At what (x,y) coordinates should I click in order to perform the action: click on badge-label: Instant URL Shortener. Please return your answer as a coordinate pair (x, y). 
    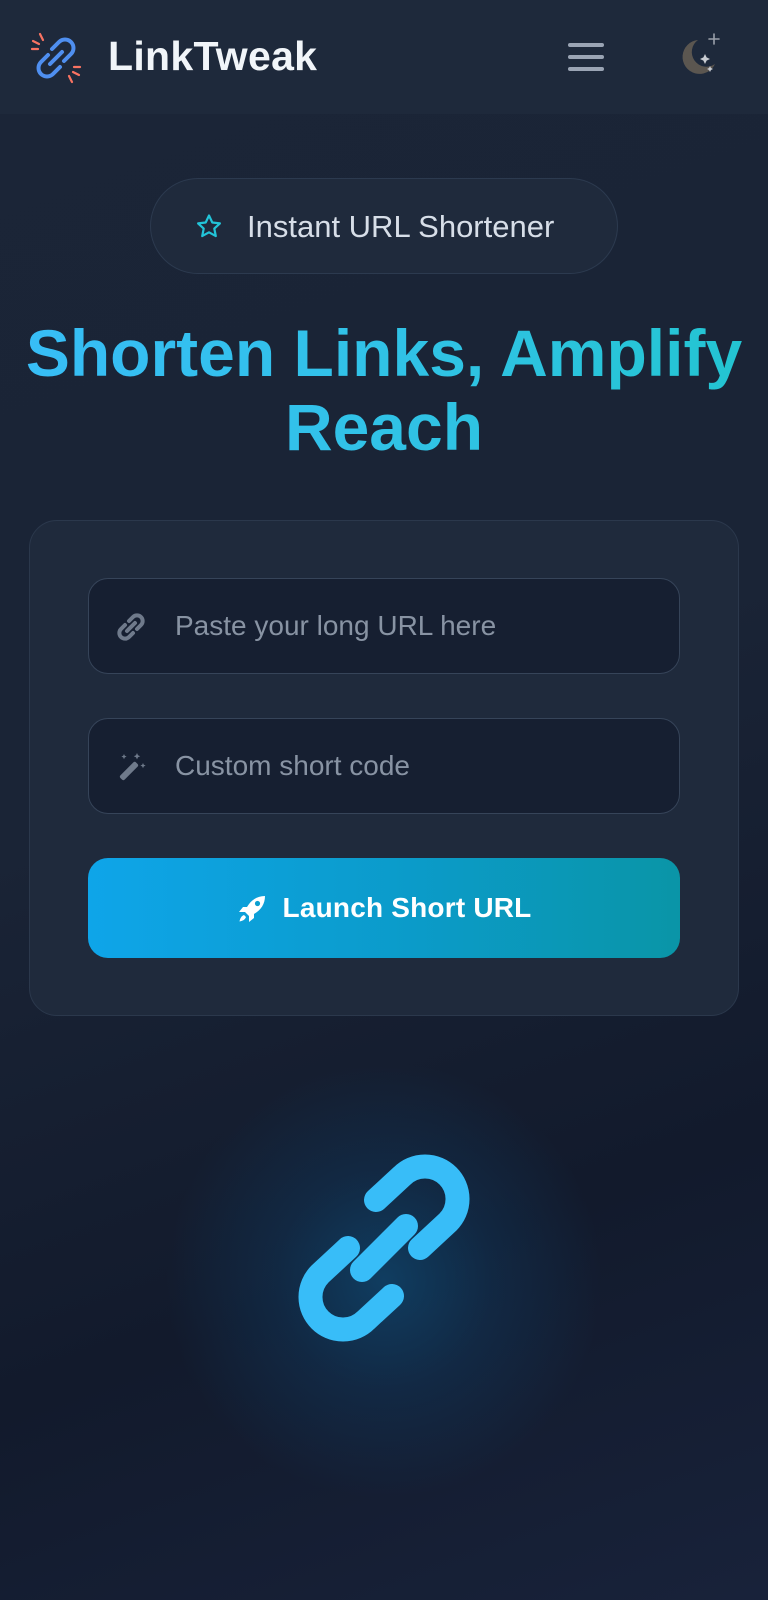
    Looking at the image, I should click on (401, 226).